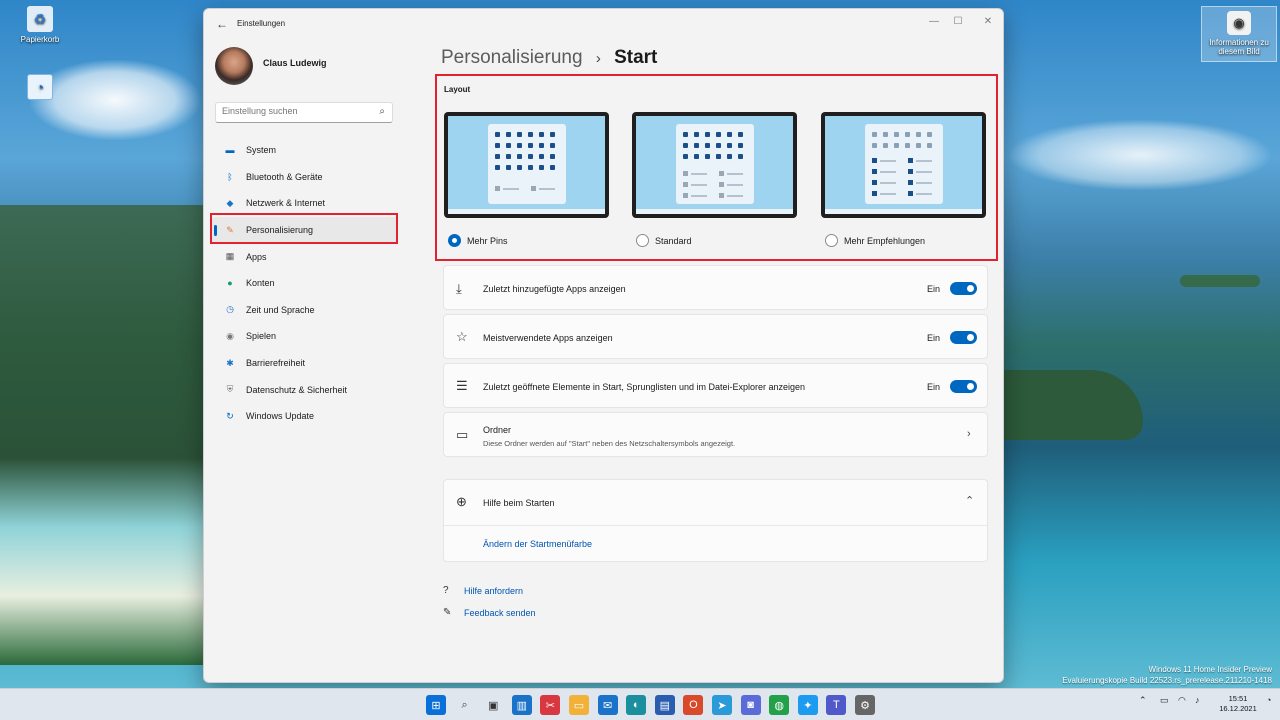 The image size is (1280, 720). I want to click on monitor-icon: ▬, so click(230, 150).